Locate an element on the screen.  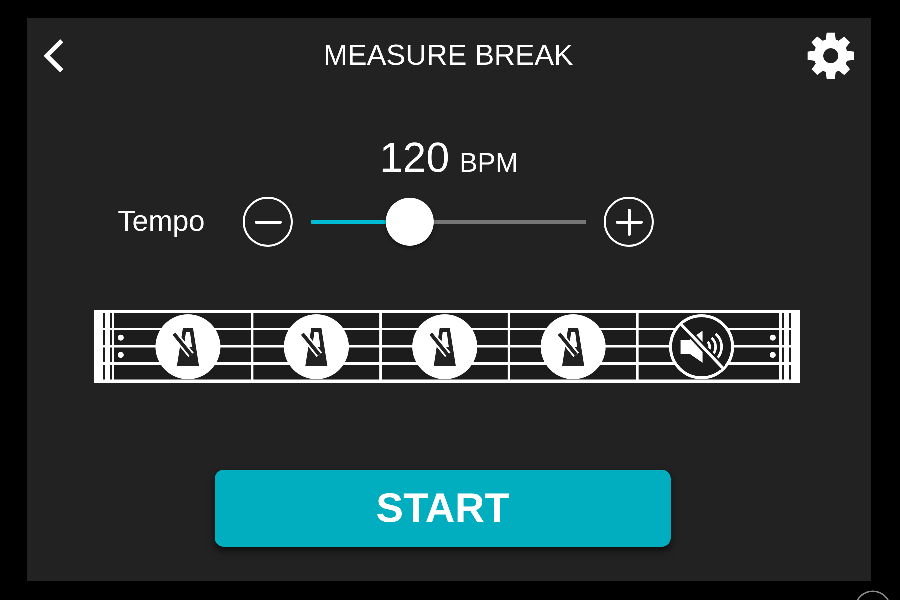
minus-icon is located at coordinates (268, 222).